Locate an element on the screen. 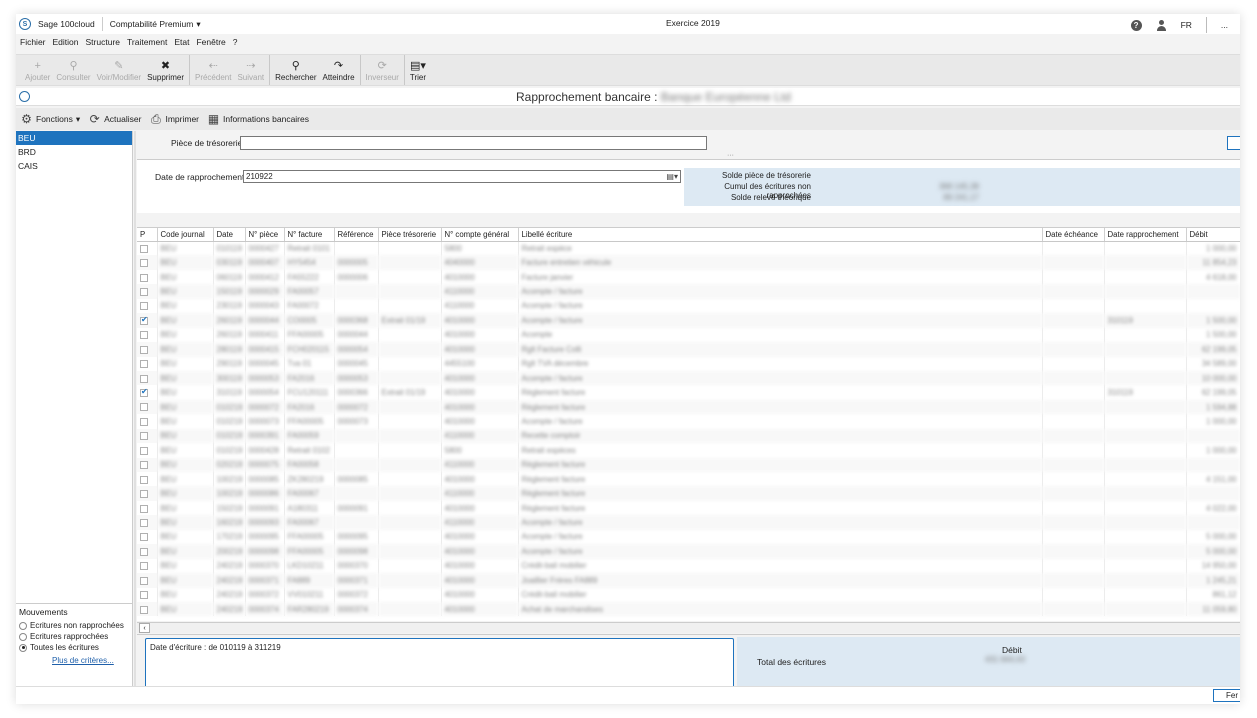  menu-item-fichier: Fichier is located at coordinates (33, 44).